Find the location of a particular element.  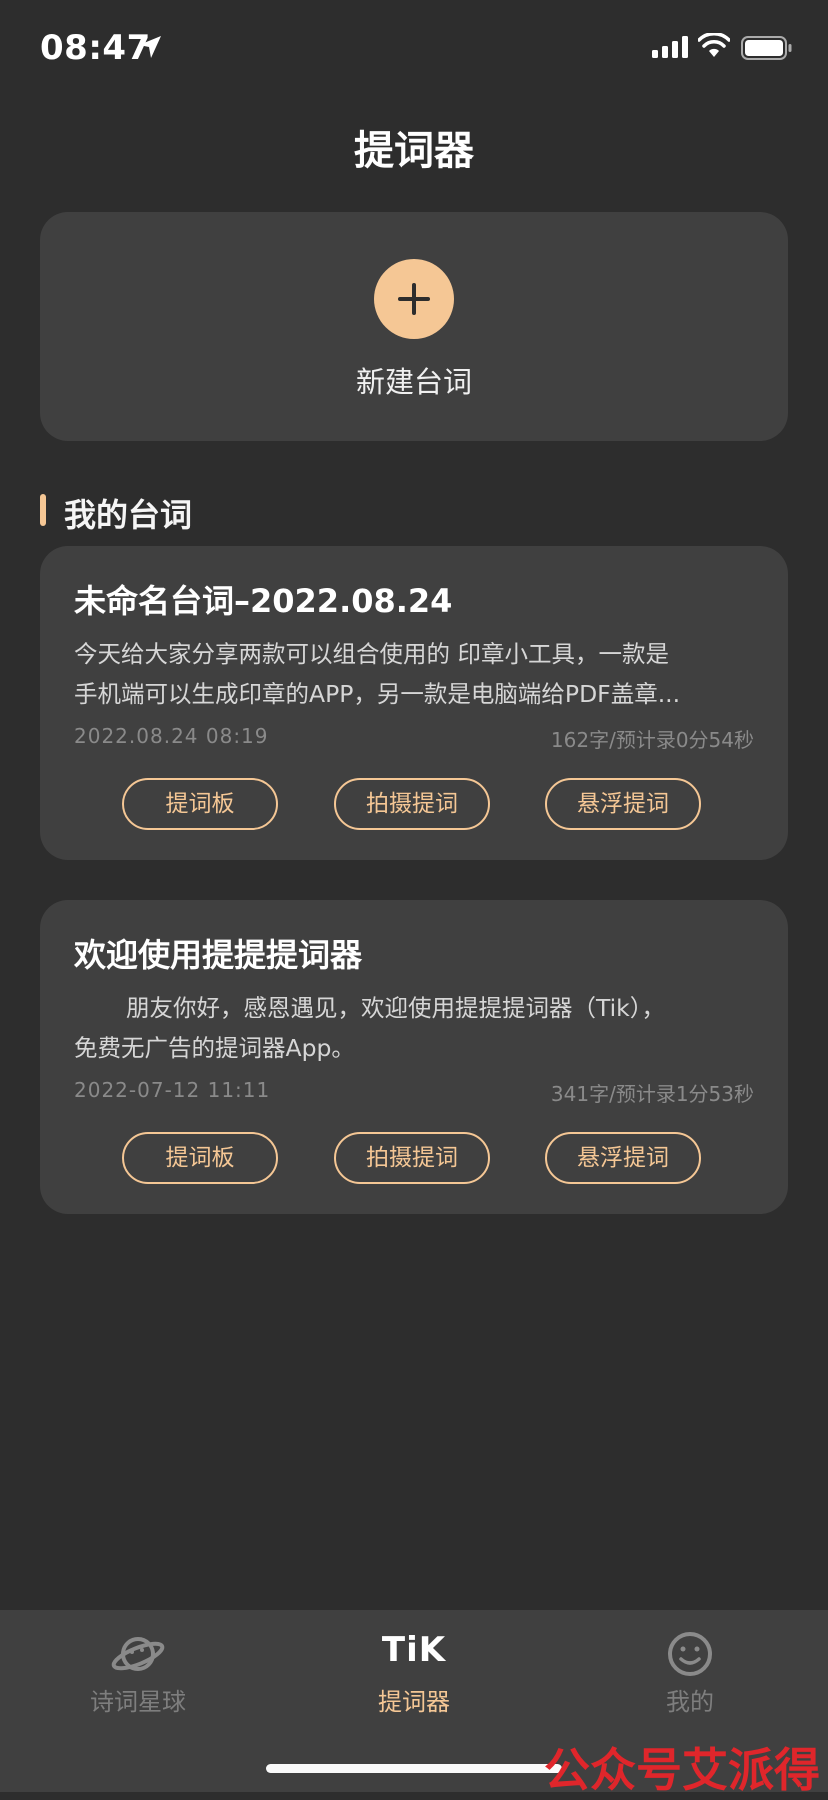

tab-label: 诗词星球 is located at coordinates (138, 1702).